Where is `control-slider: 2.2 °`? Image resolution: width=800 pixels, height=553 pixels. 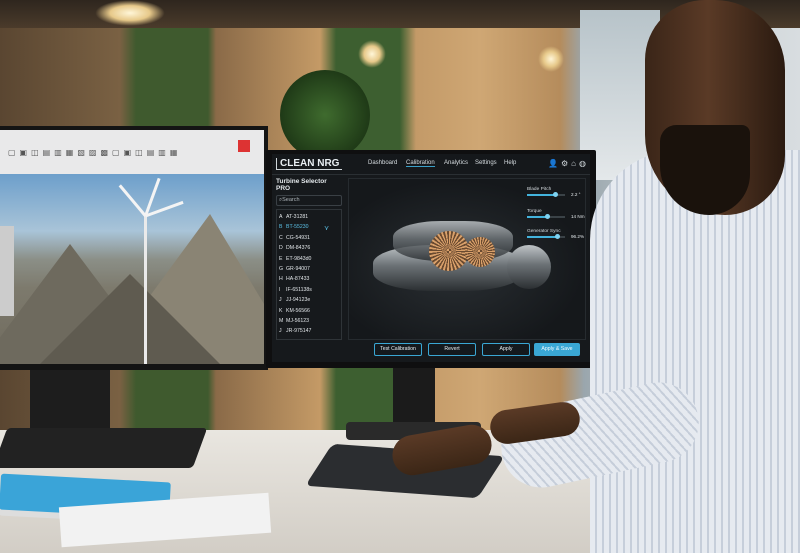 control-slider: 2.2 ° is located at coordinates (557, 195).